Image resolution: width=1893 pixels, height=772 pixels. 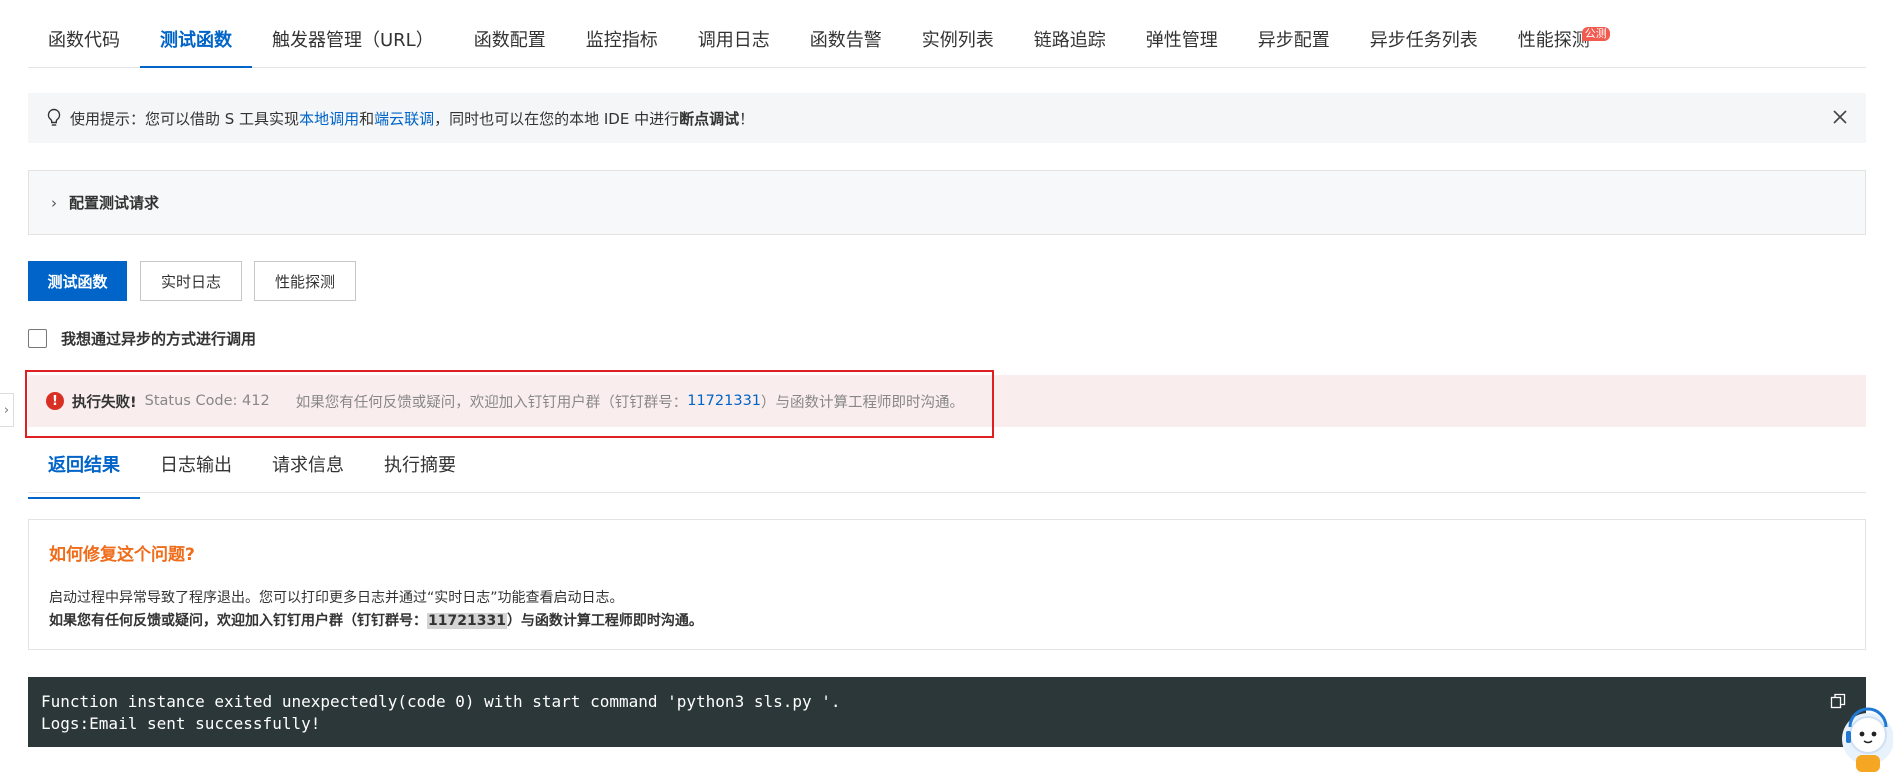 I want to click on async-invoke-checkbox, so click(x=37, y=338).